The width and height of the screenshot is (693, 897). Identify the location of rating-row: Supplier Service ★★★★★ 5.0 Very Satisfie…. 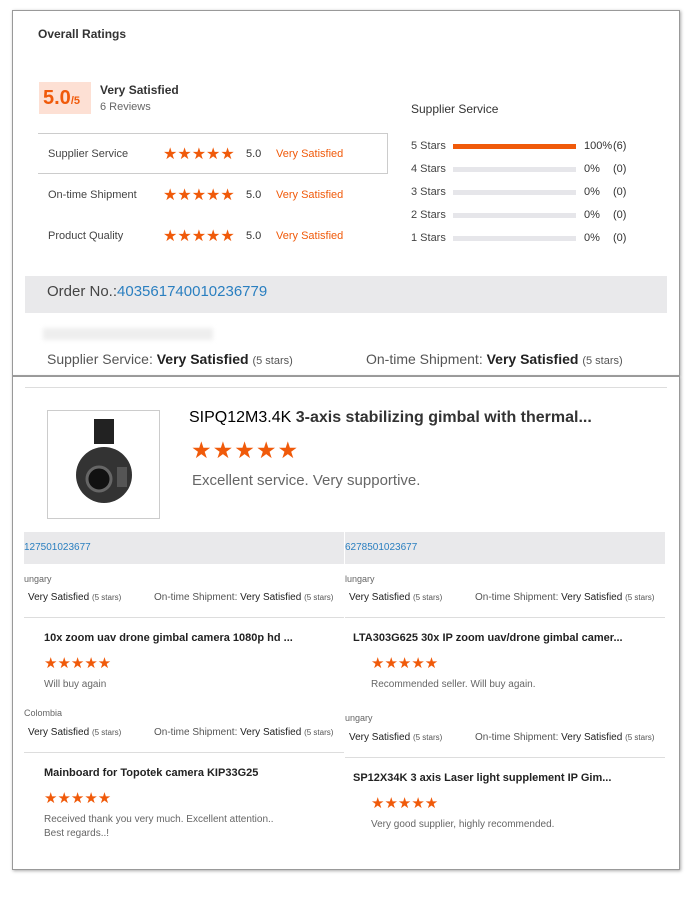
(213, 153).